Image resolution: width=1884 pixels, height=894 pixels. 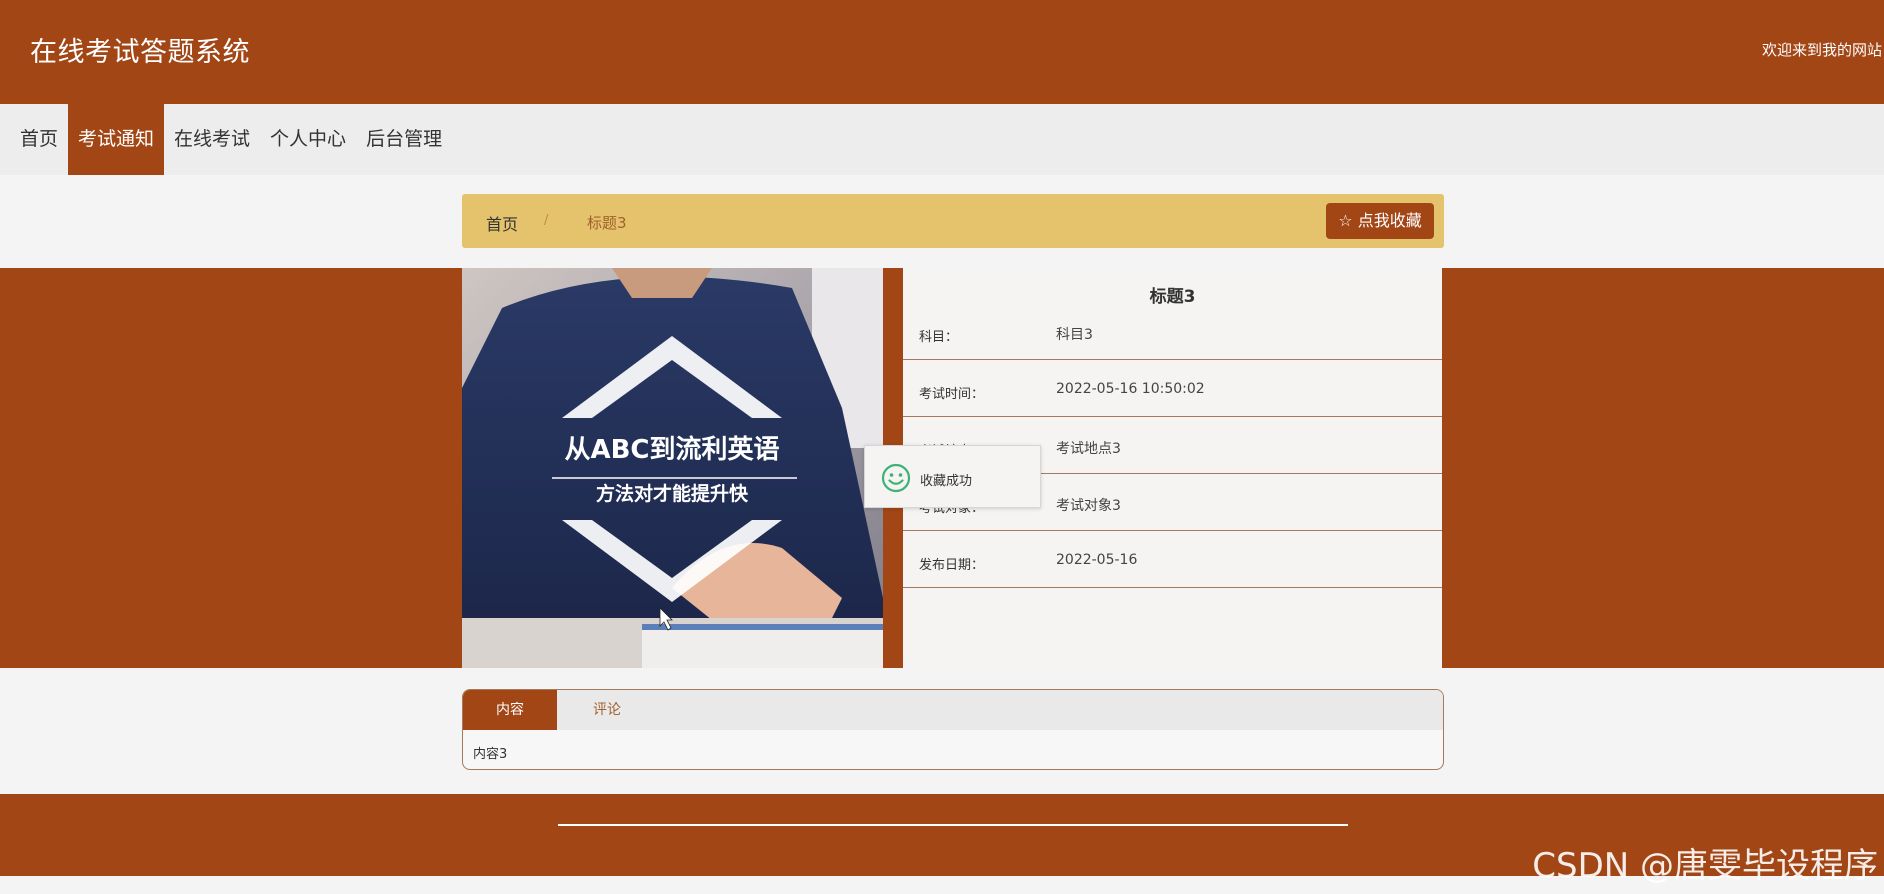 What do you see at coordinates (607, 710) in the screenshot?
I see `tab-comments: 评论` at bounding box center [607, 710].